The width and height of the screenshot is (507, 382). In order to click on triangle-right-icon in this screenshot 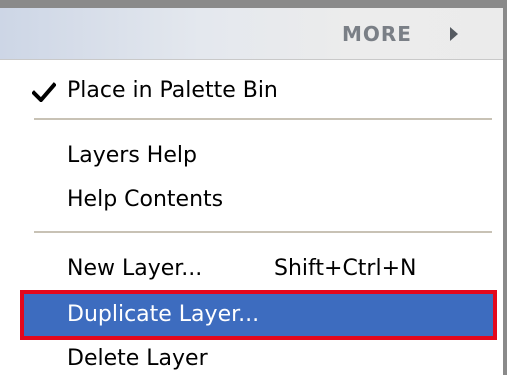, I will do `click(454, 34)`.